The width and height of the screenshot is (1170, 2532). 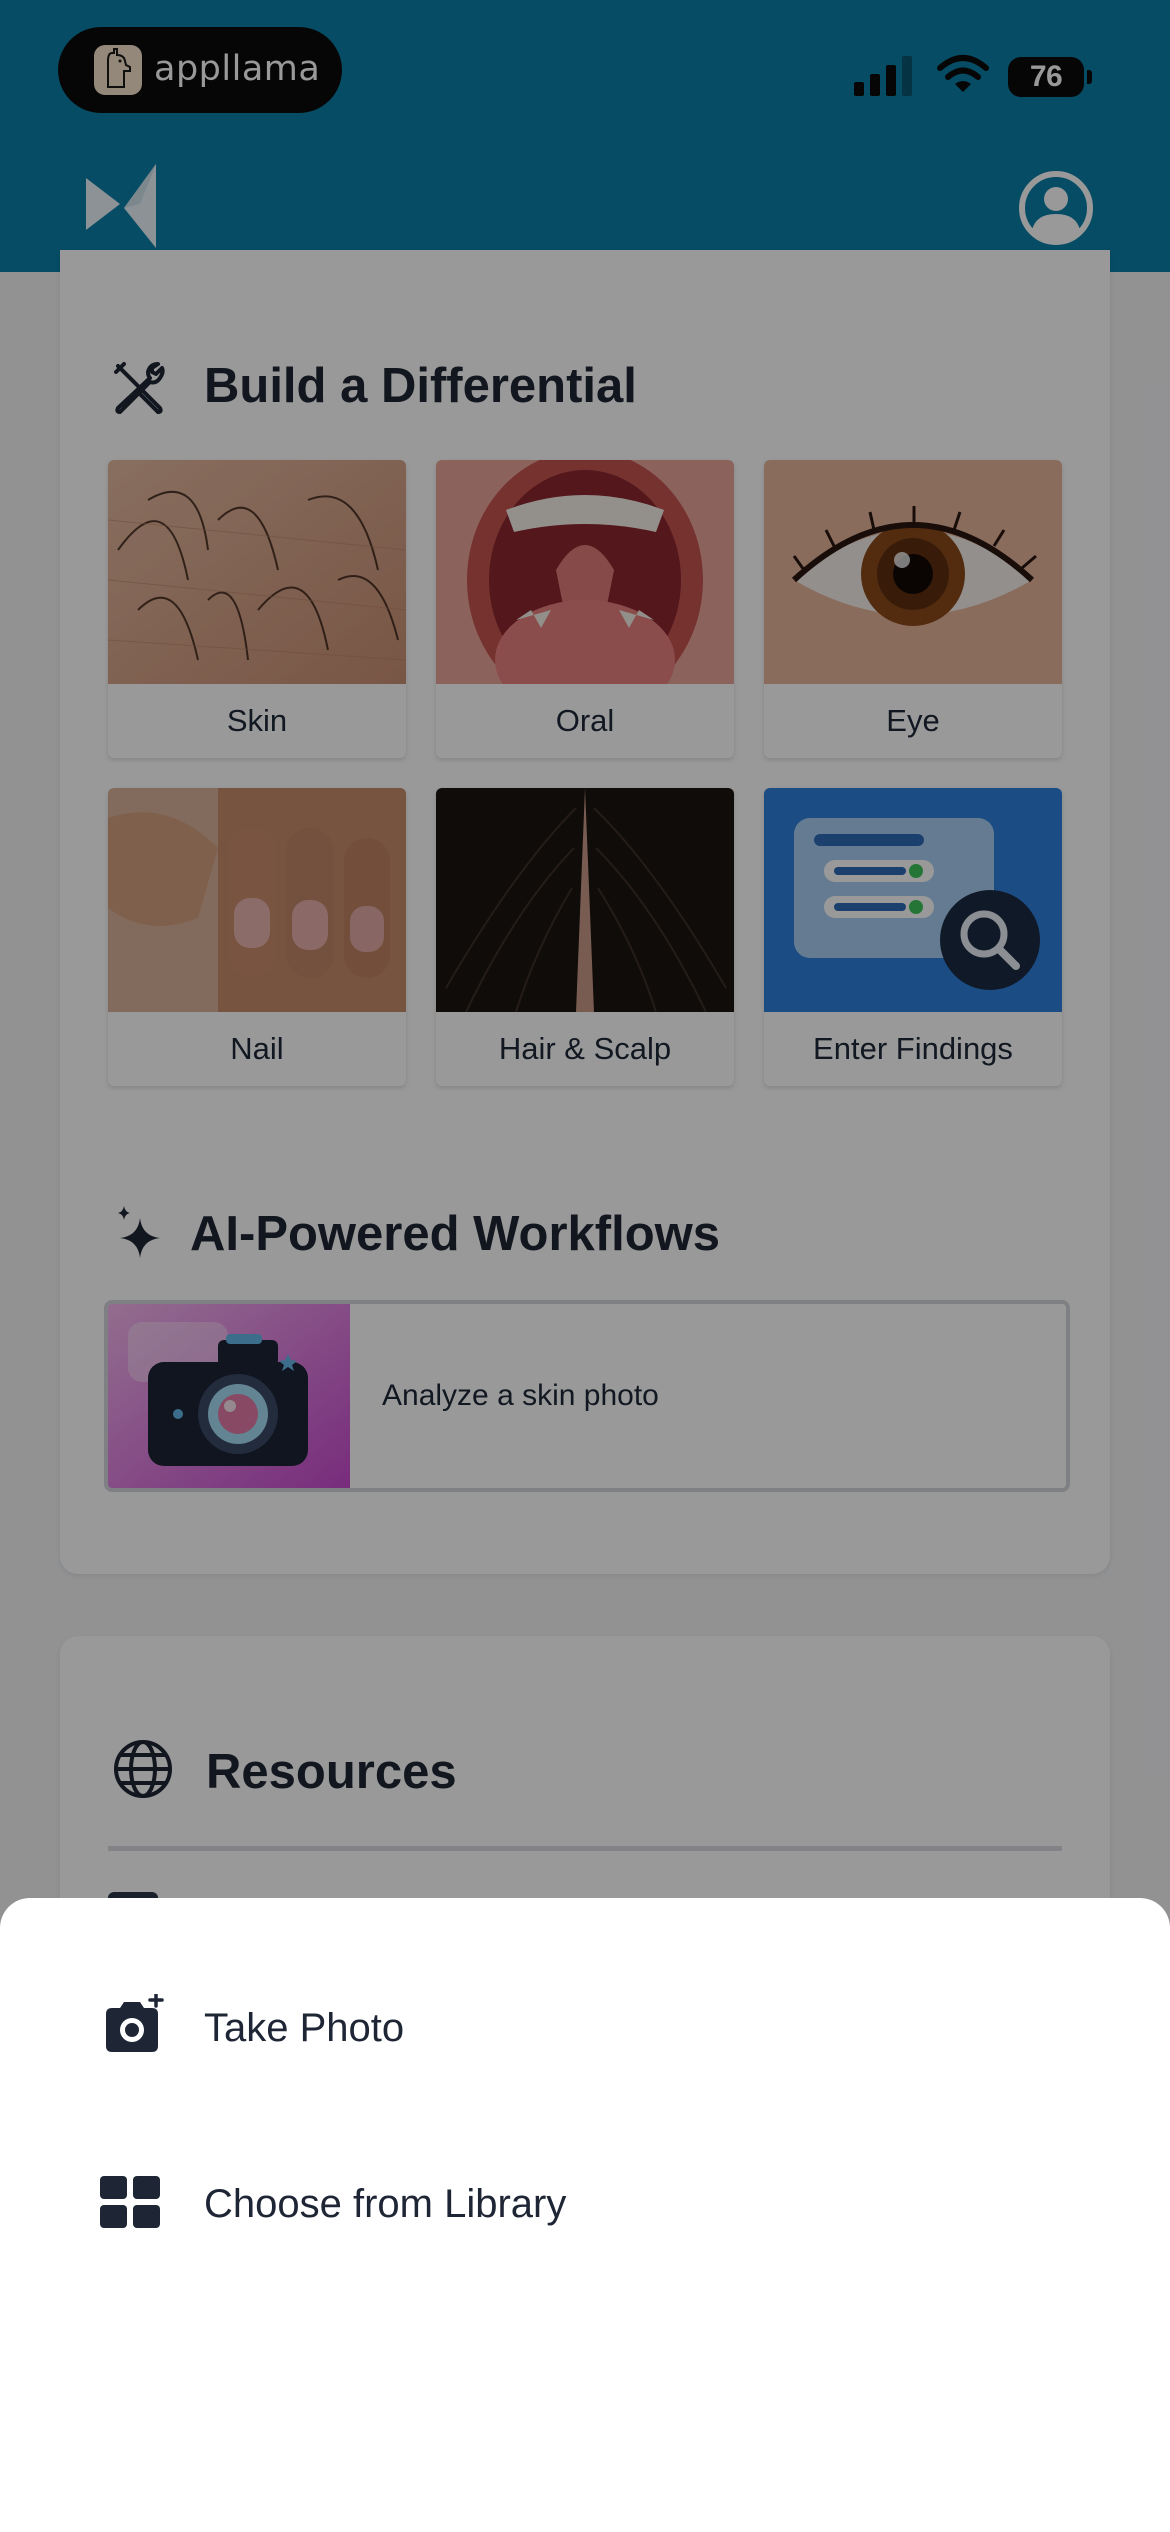 I want to click on take-photo-button: Take Photo, so click(x=585, y=2029).